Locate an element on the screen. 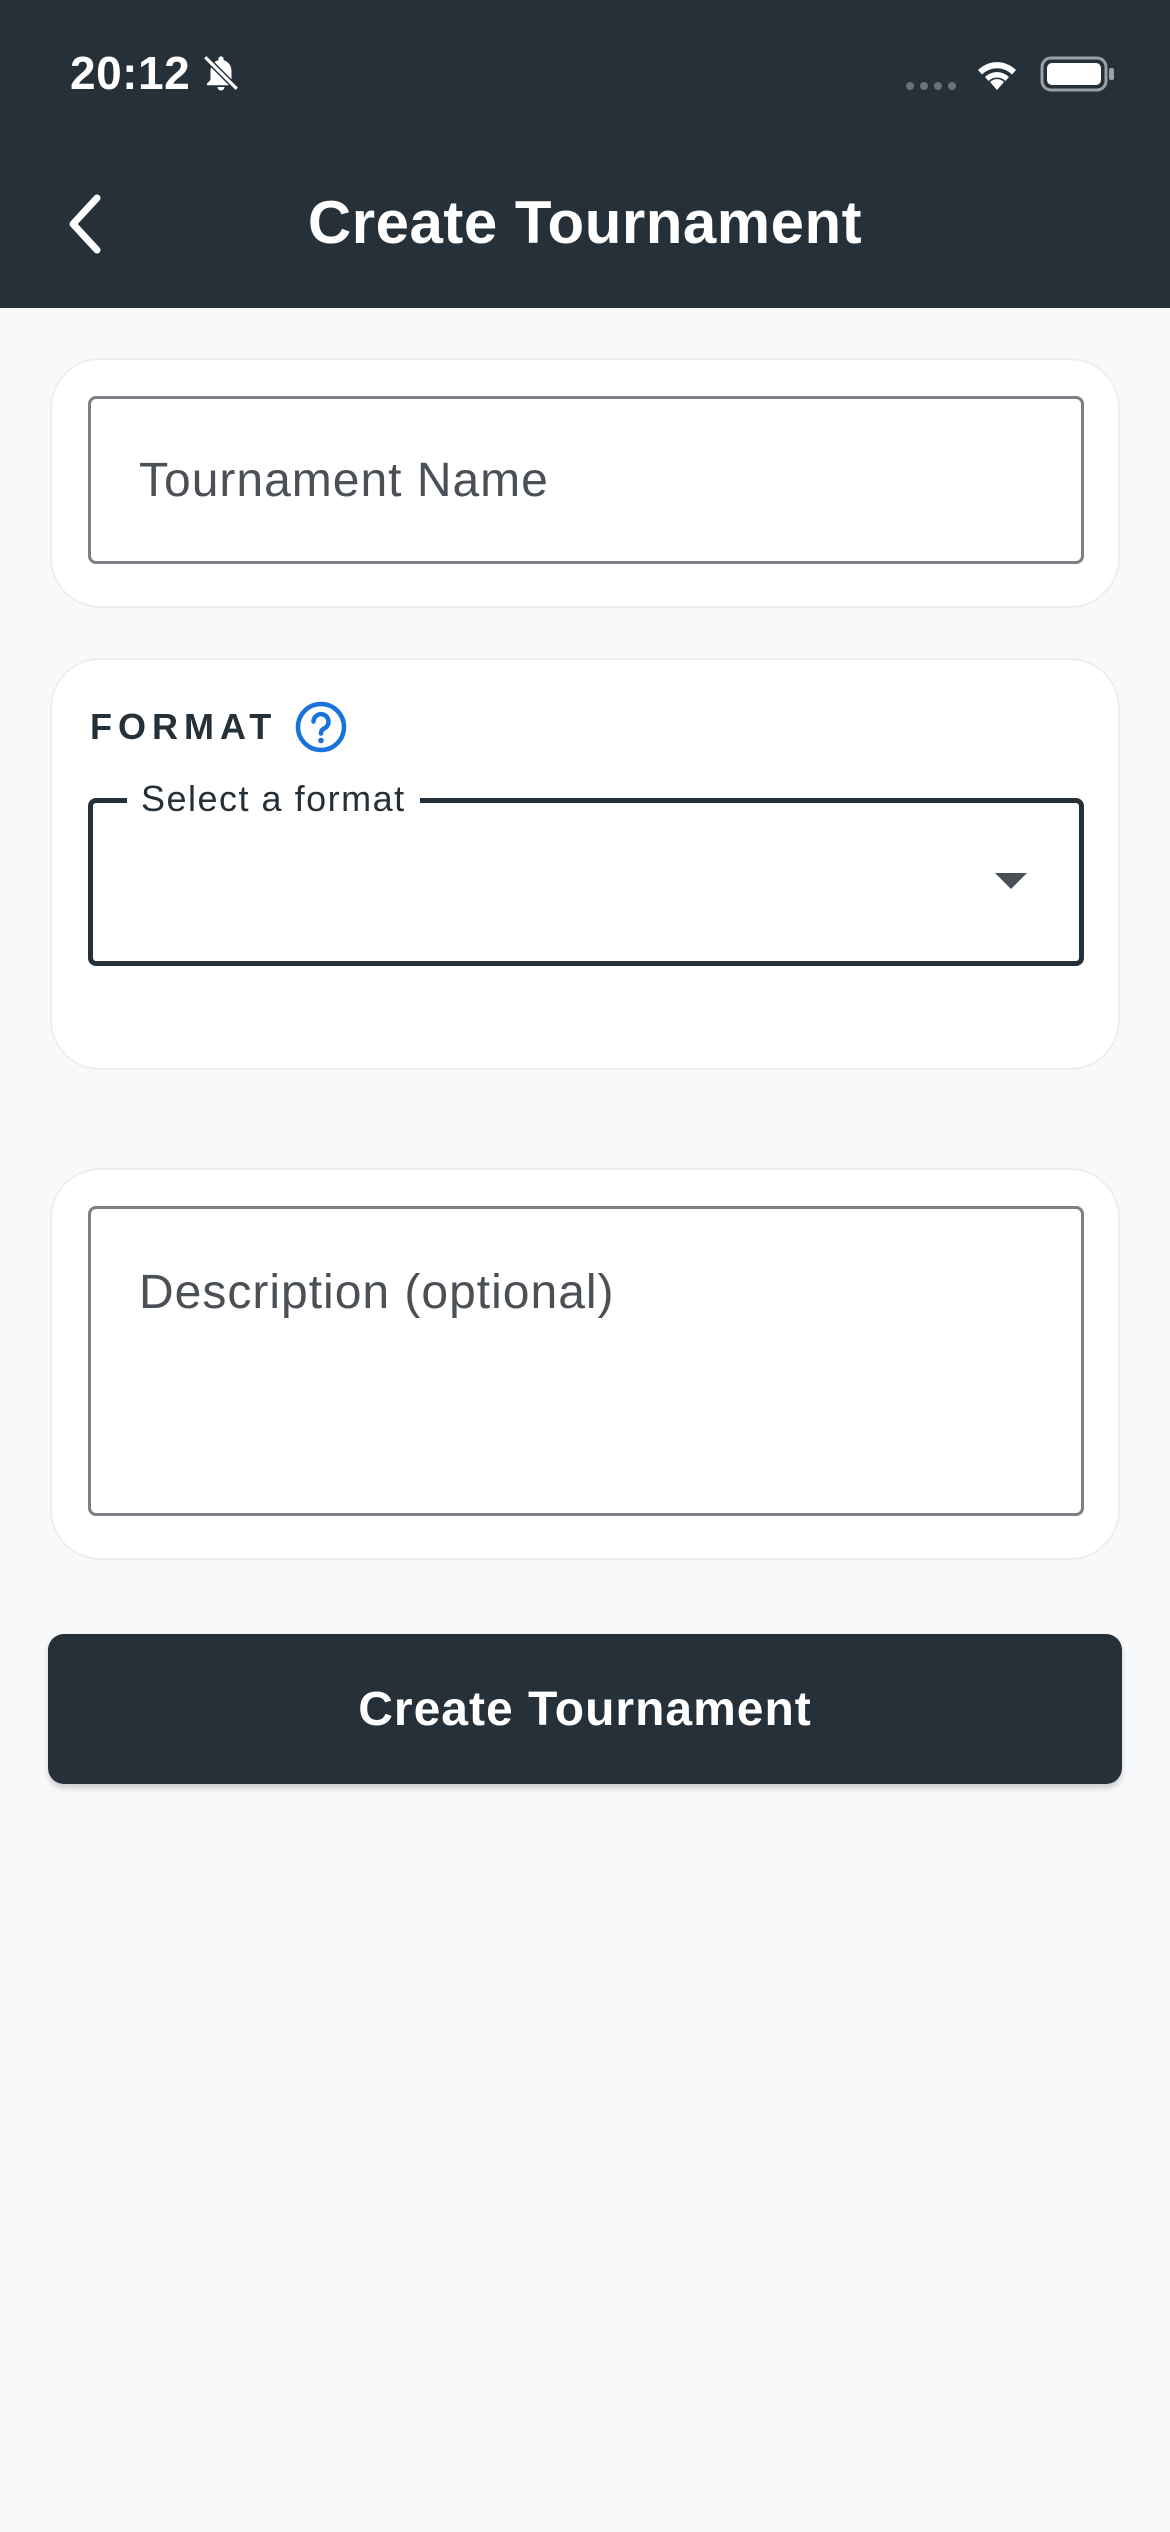 This screenshot has width=1170, height=2532. page-title: Create Tournament is located at coordinates (585, 222).